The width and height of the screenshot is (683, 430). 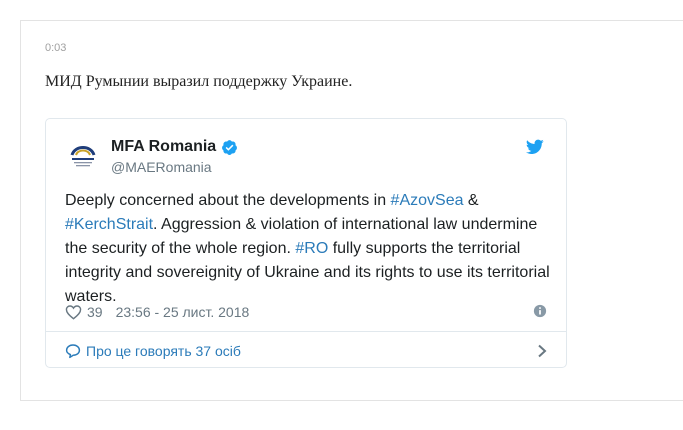 I want to click on author-name-text: MFA Romania, so click(x=164, y=146).